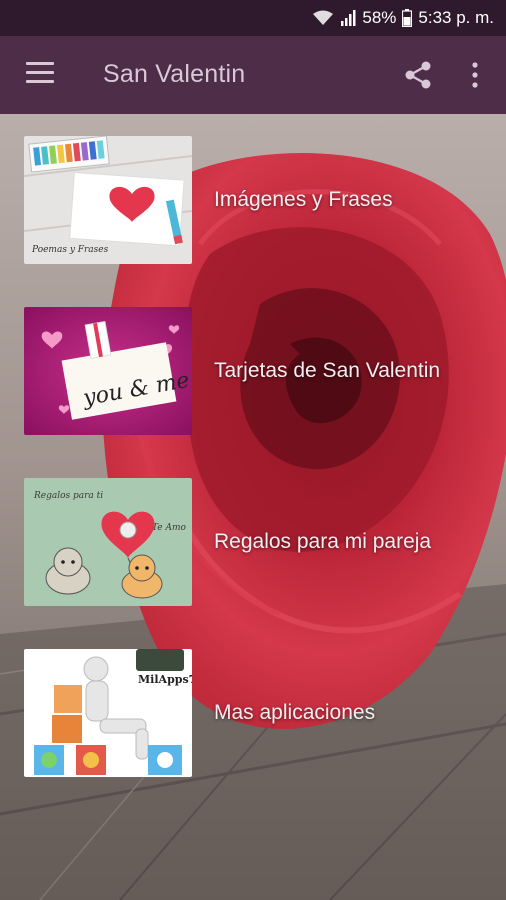 The height and width of the screenshot is (900, 506). I want to click on label-tarjetas: Tarjetas de San Valentin, so click(327, 370).